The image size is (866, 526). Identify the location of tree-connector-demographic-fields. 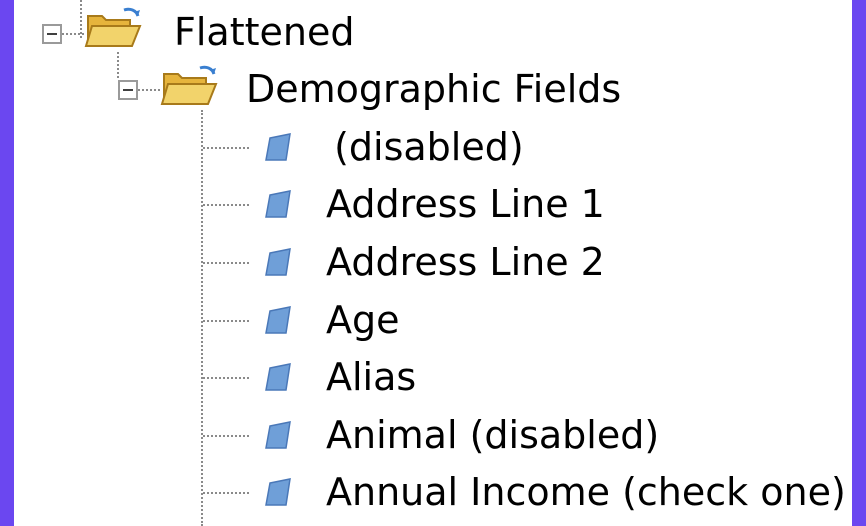
(149, 90).